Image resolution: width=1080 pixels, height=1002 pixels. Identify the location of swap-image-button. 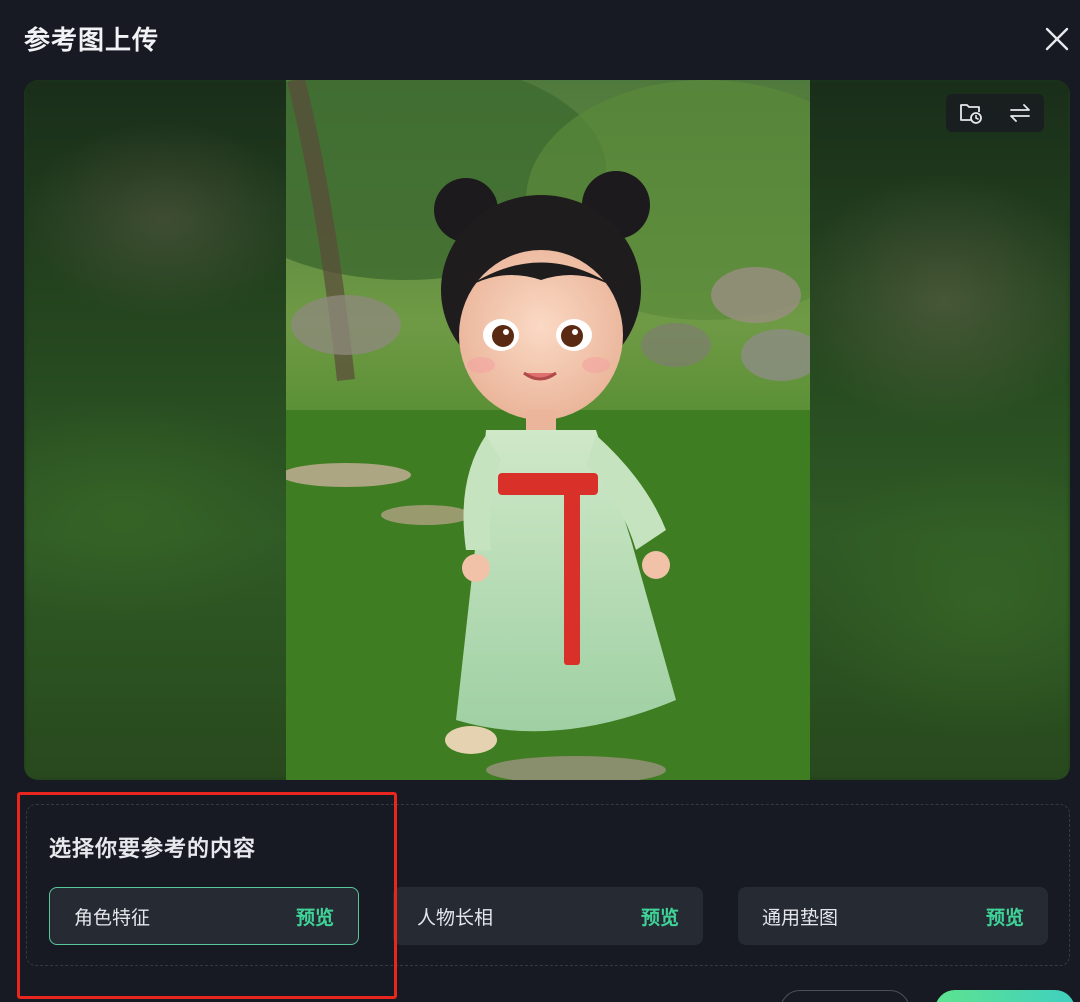
(1020, 113).